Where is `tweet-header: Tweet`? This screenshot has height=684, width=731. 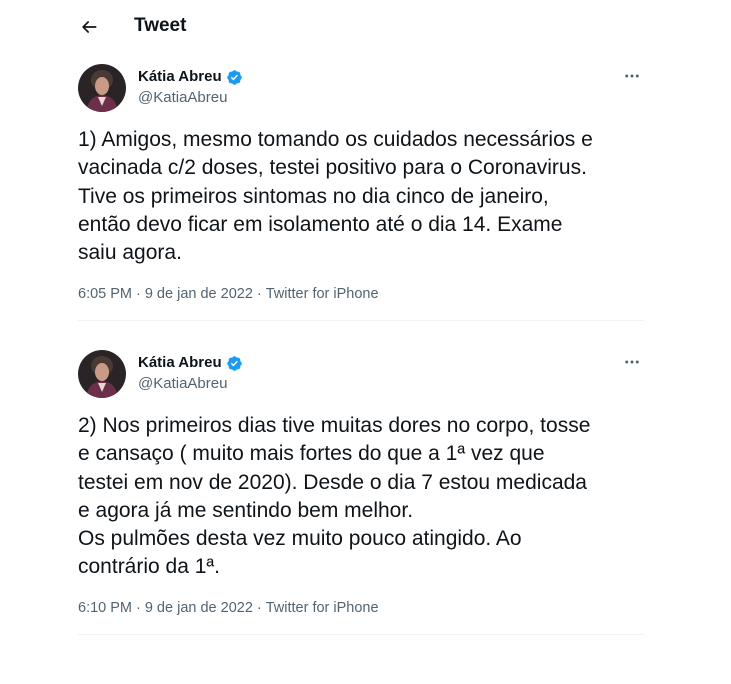
tweet-header: Tweet is located at coordinates (365, 26).